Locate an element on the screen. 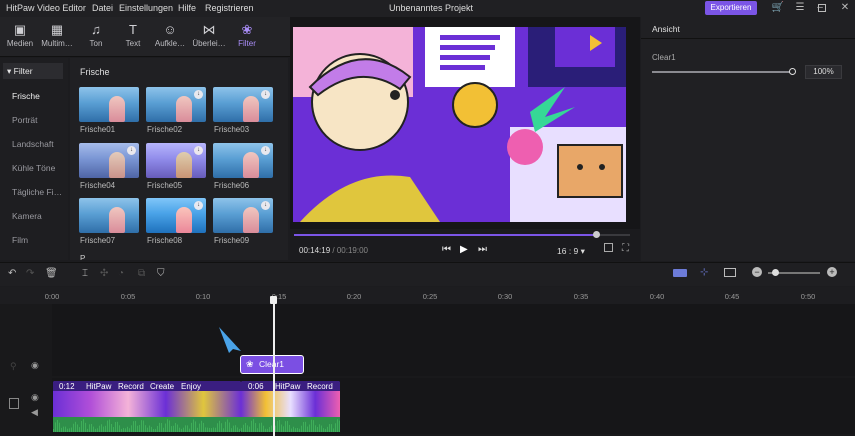  maximize-icon is located at coordinates (822, 8).